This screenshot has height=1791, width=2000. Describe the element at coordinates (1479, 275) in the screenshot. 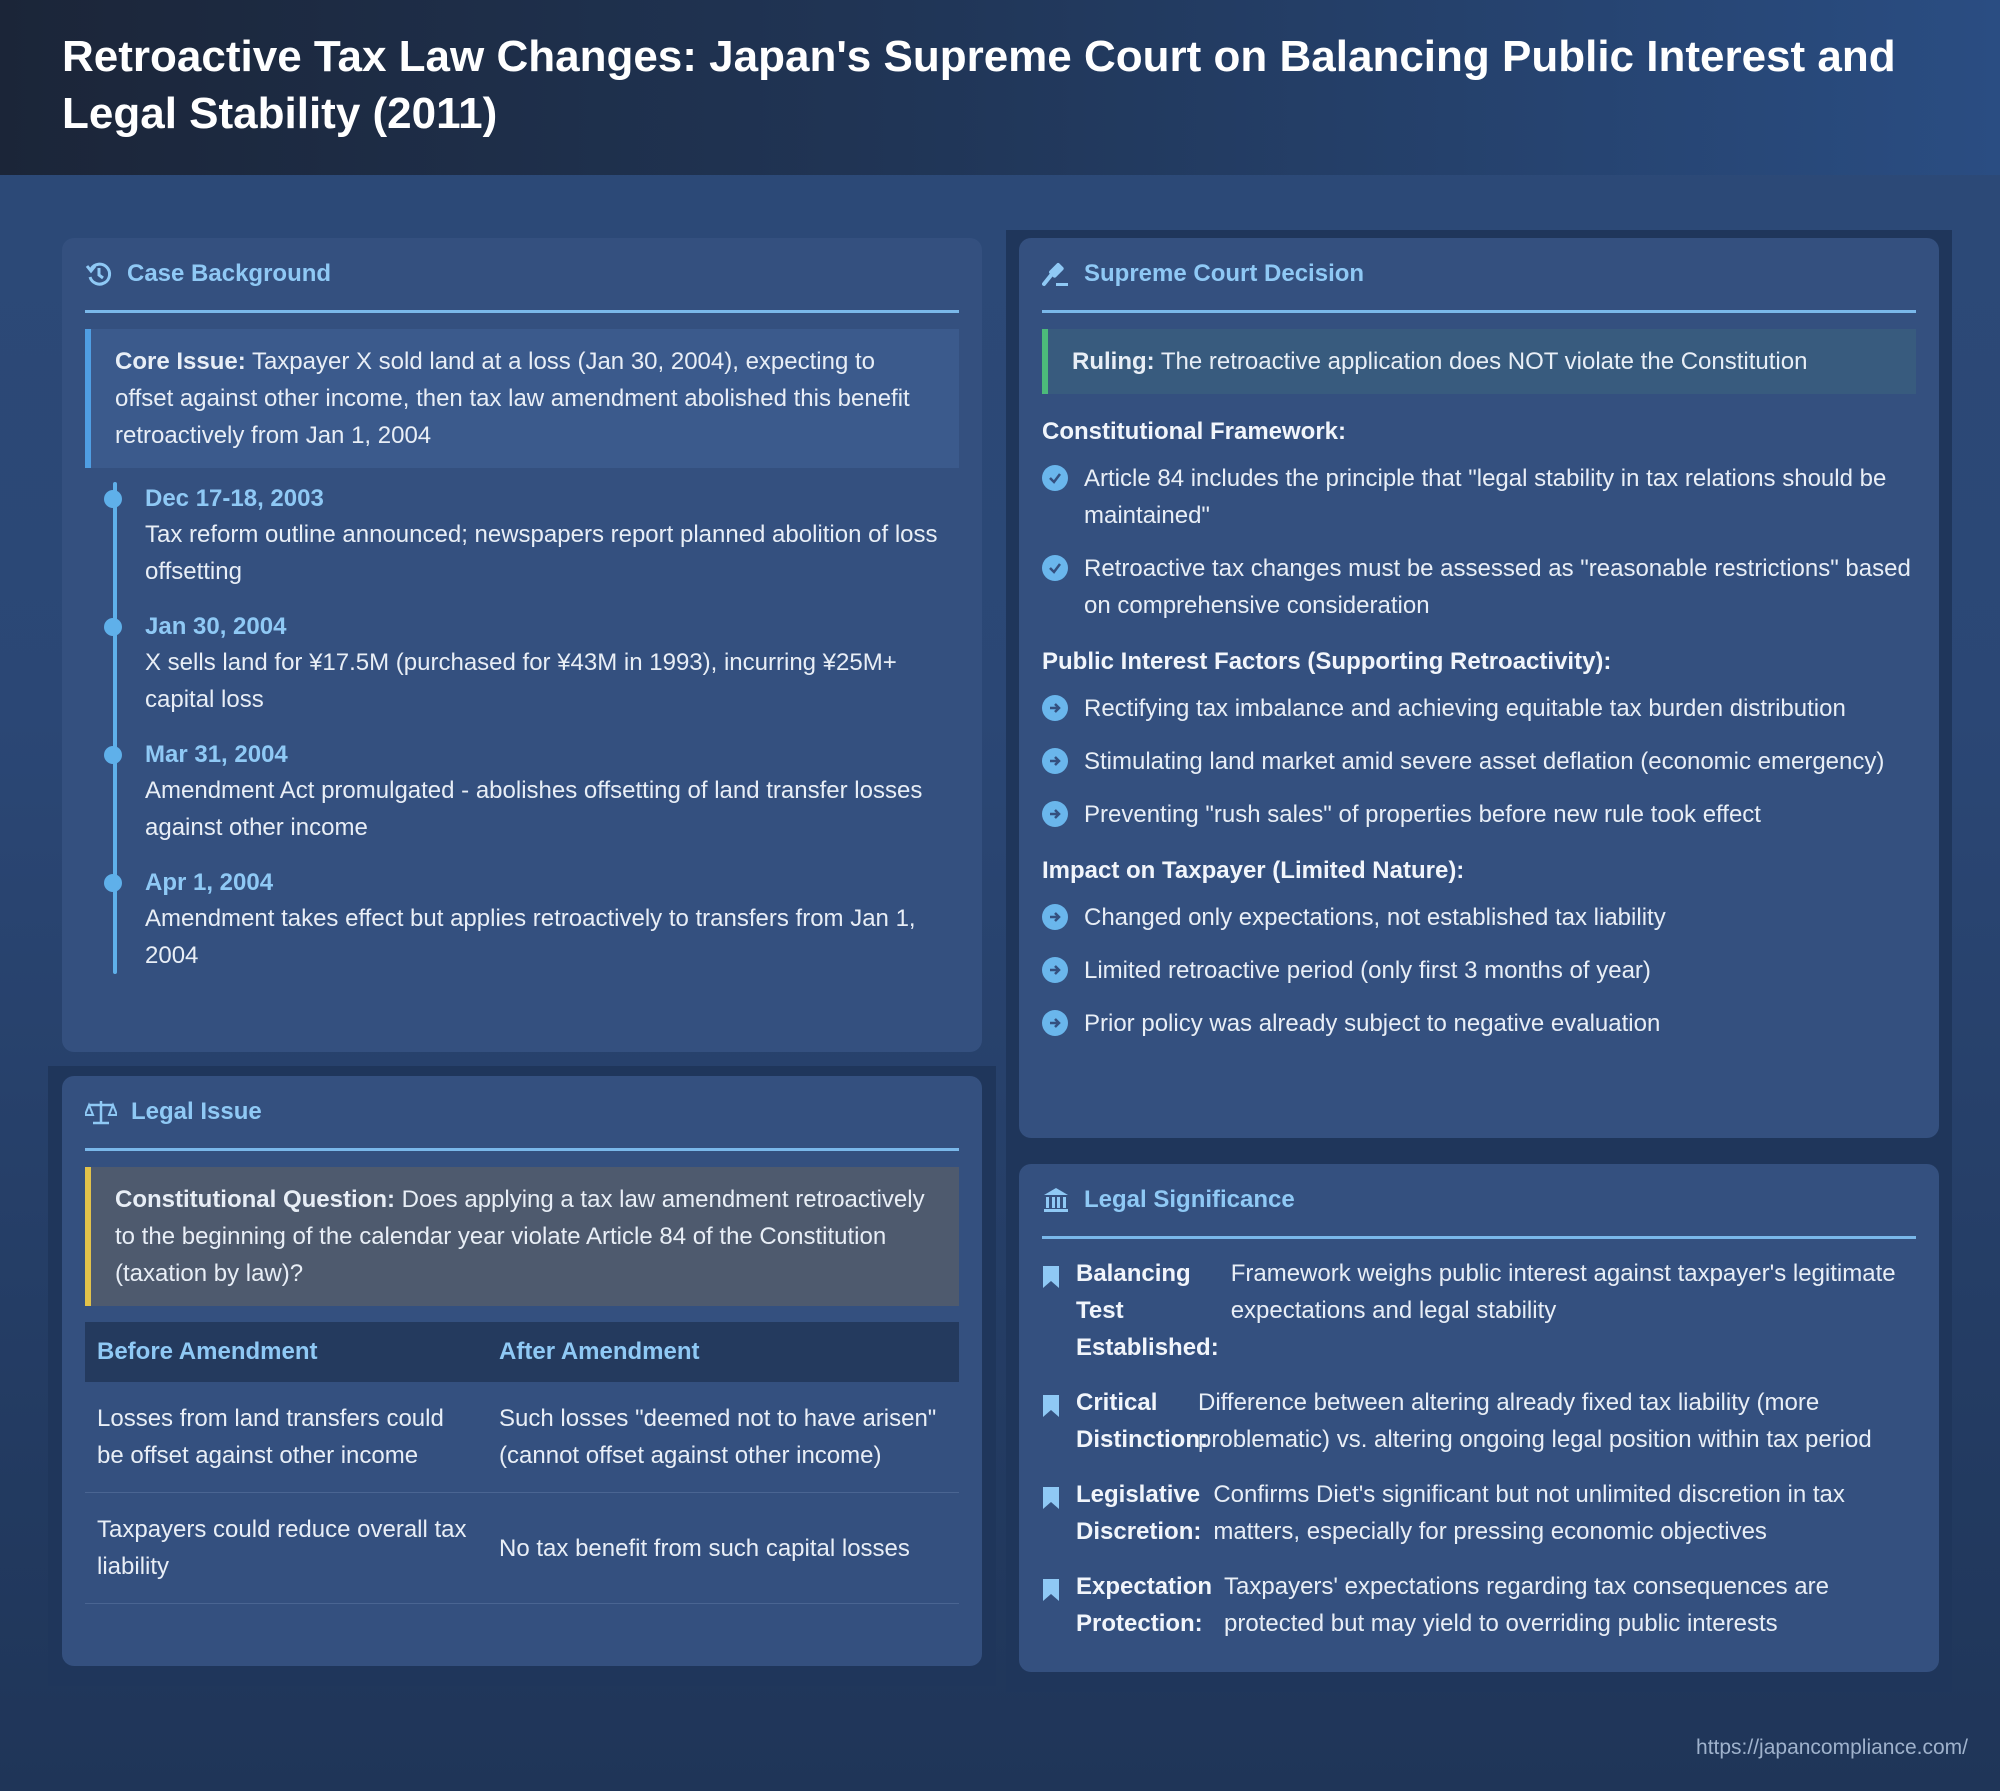

I see `decision-heading: Supreme Court Decision` at that location.